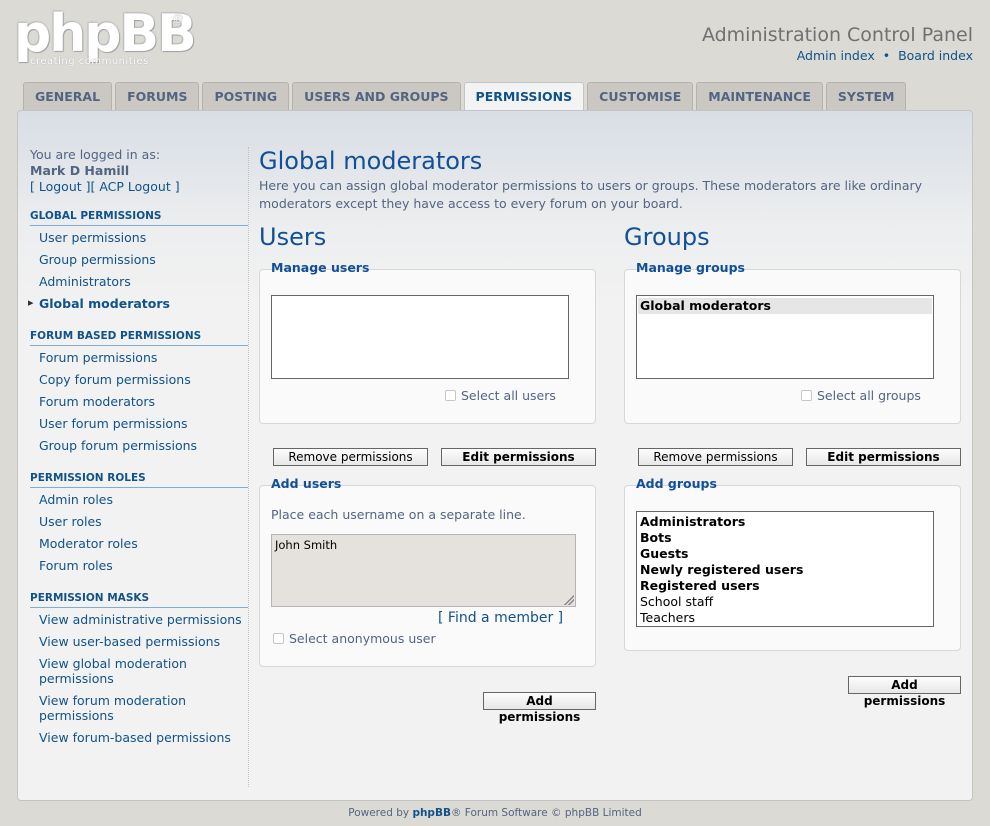 Image resolution: width=990 pixels, height=826 pixels. What do you see at coordinates (935, 55) in the screenshot?
I see `board-index-link: Board index` at bounding box center [935, 55].